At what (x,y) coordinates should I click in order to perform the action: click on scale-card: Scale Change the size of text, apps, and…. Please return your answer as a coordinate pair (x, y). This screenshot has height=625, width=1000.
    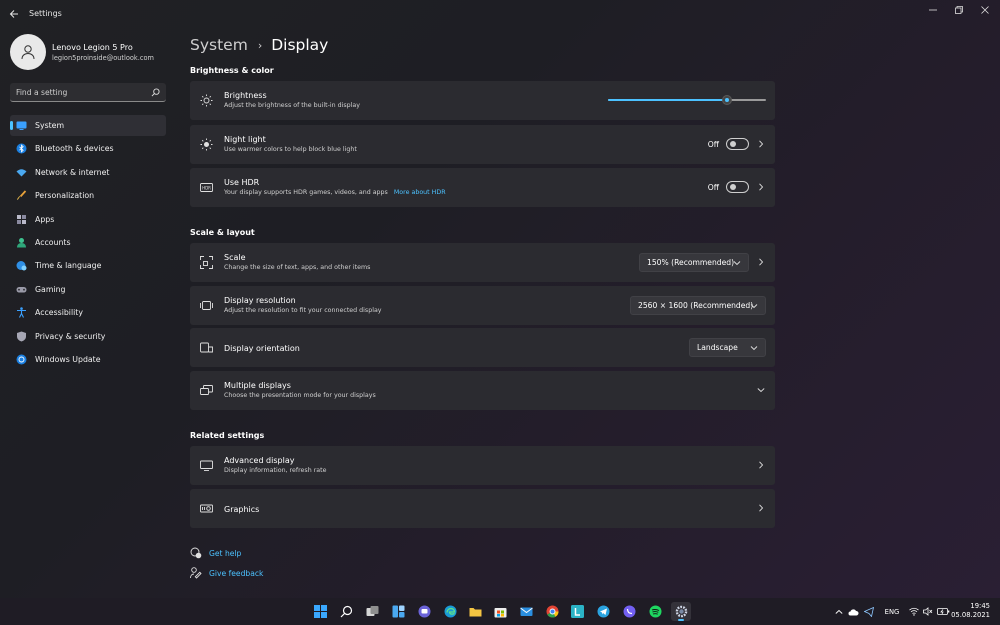
    Looking at the image, I should click on (482, 262).